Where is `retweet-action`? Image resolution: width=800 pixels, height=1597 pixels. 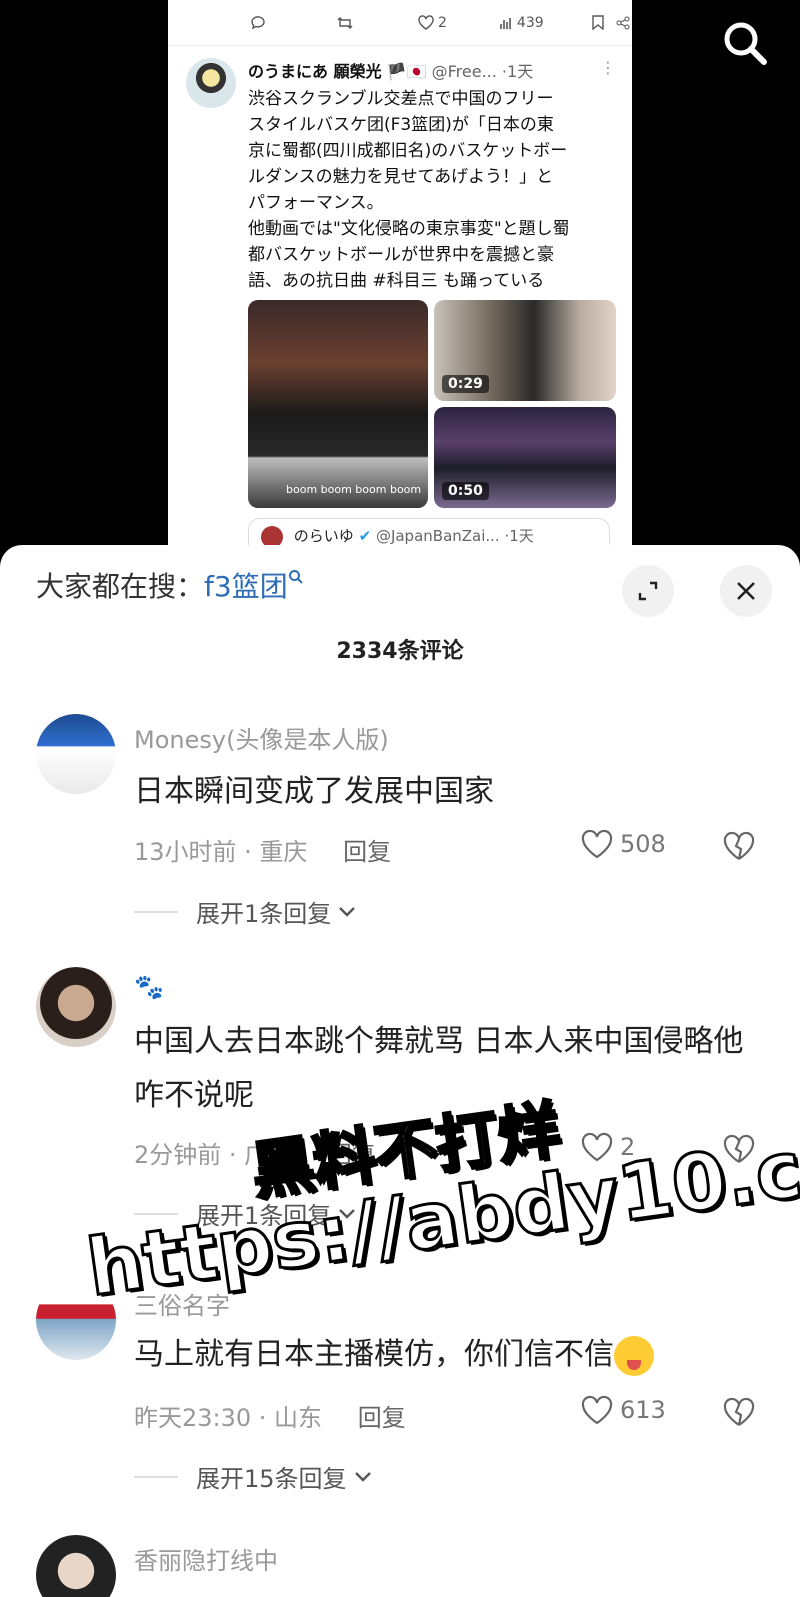 retweet-action is located at coordinates (345, 23).